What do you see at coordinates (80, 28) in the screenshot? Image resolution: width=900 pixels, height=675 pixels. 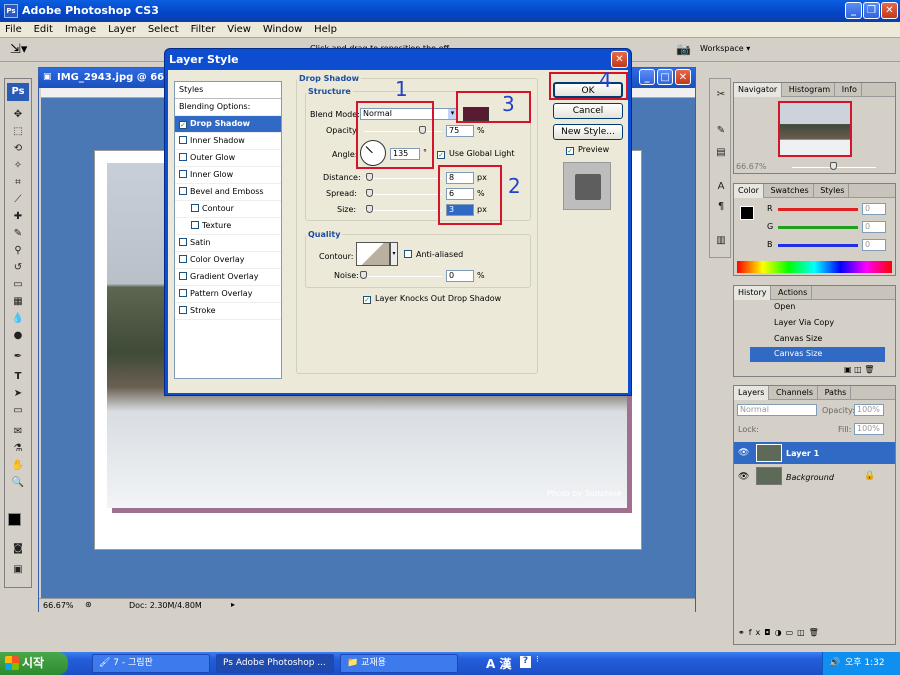 I see `menu-image: Image` at bounding box center [80, 28].